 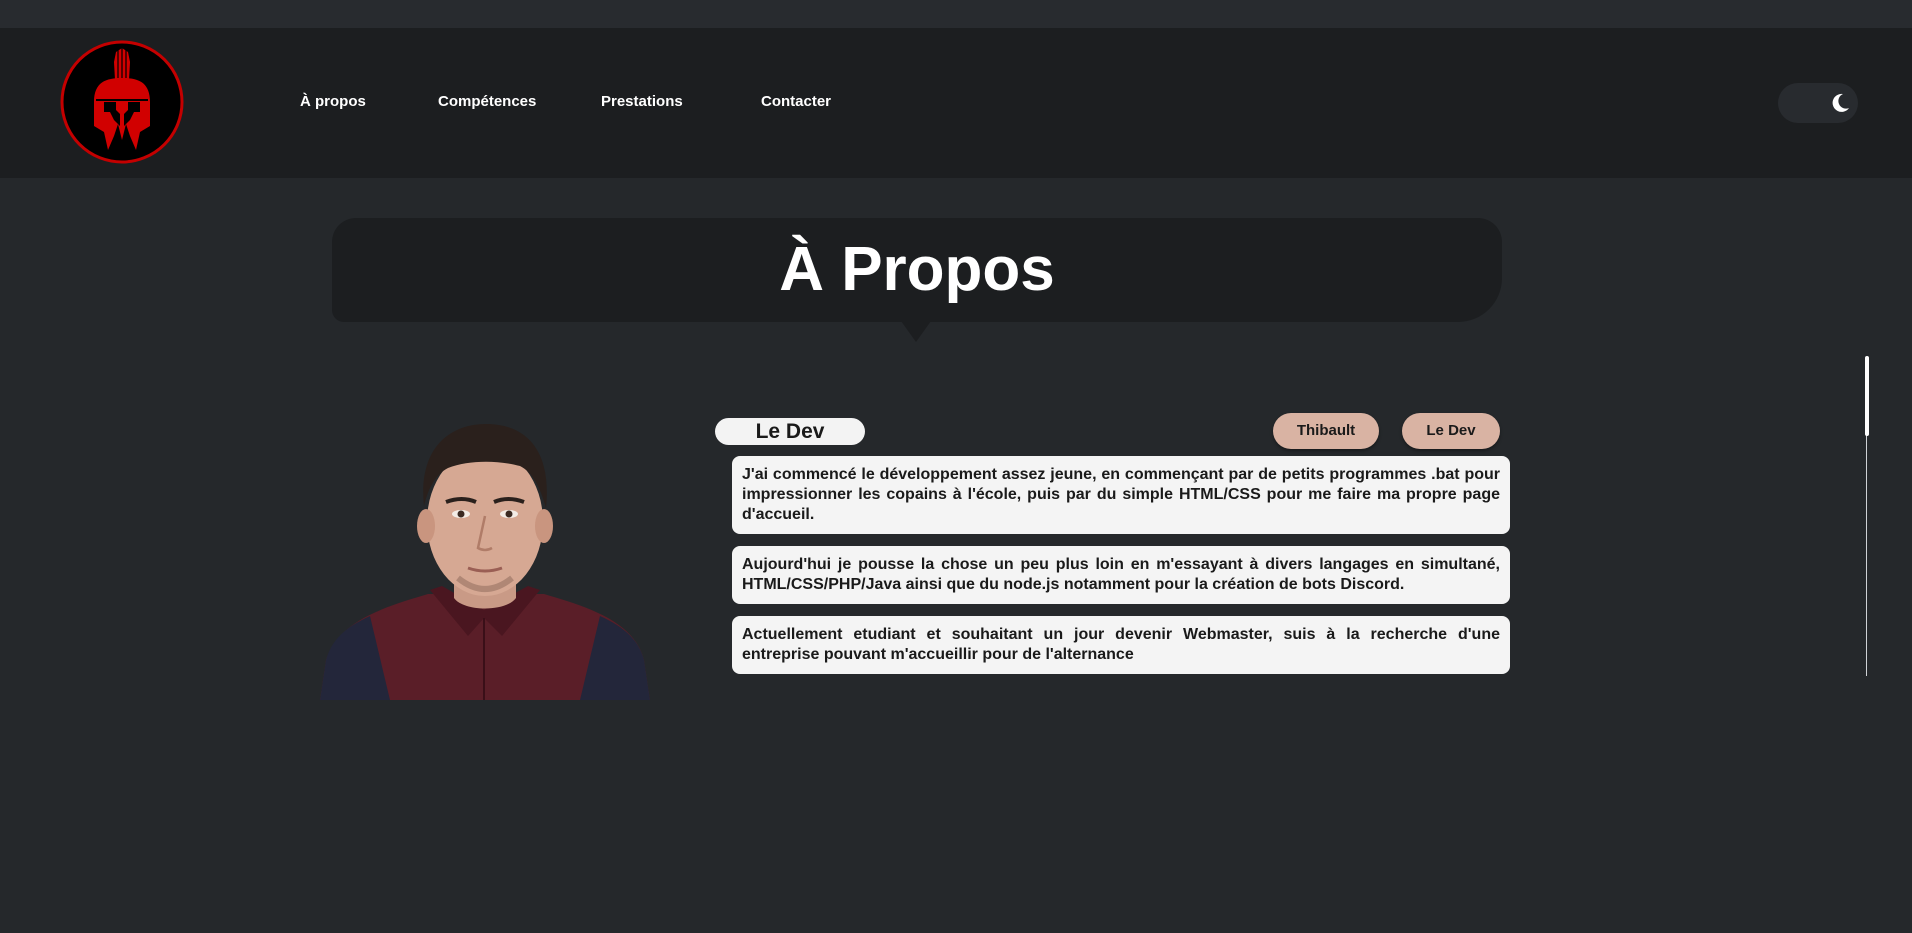 What do you see at coordinates (487, 101) in the screenshot?
I see `nav-link-competences: Compétences` at bounding box center [487, 101].